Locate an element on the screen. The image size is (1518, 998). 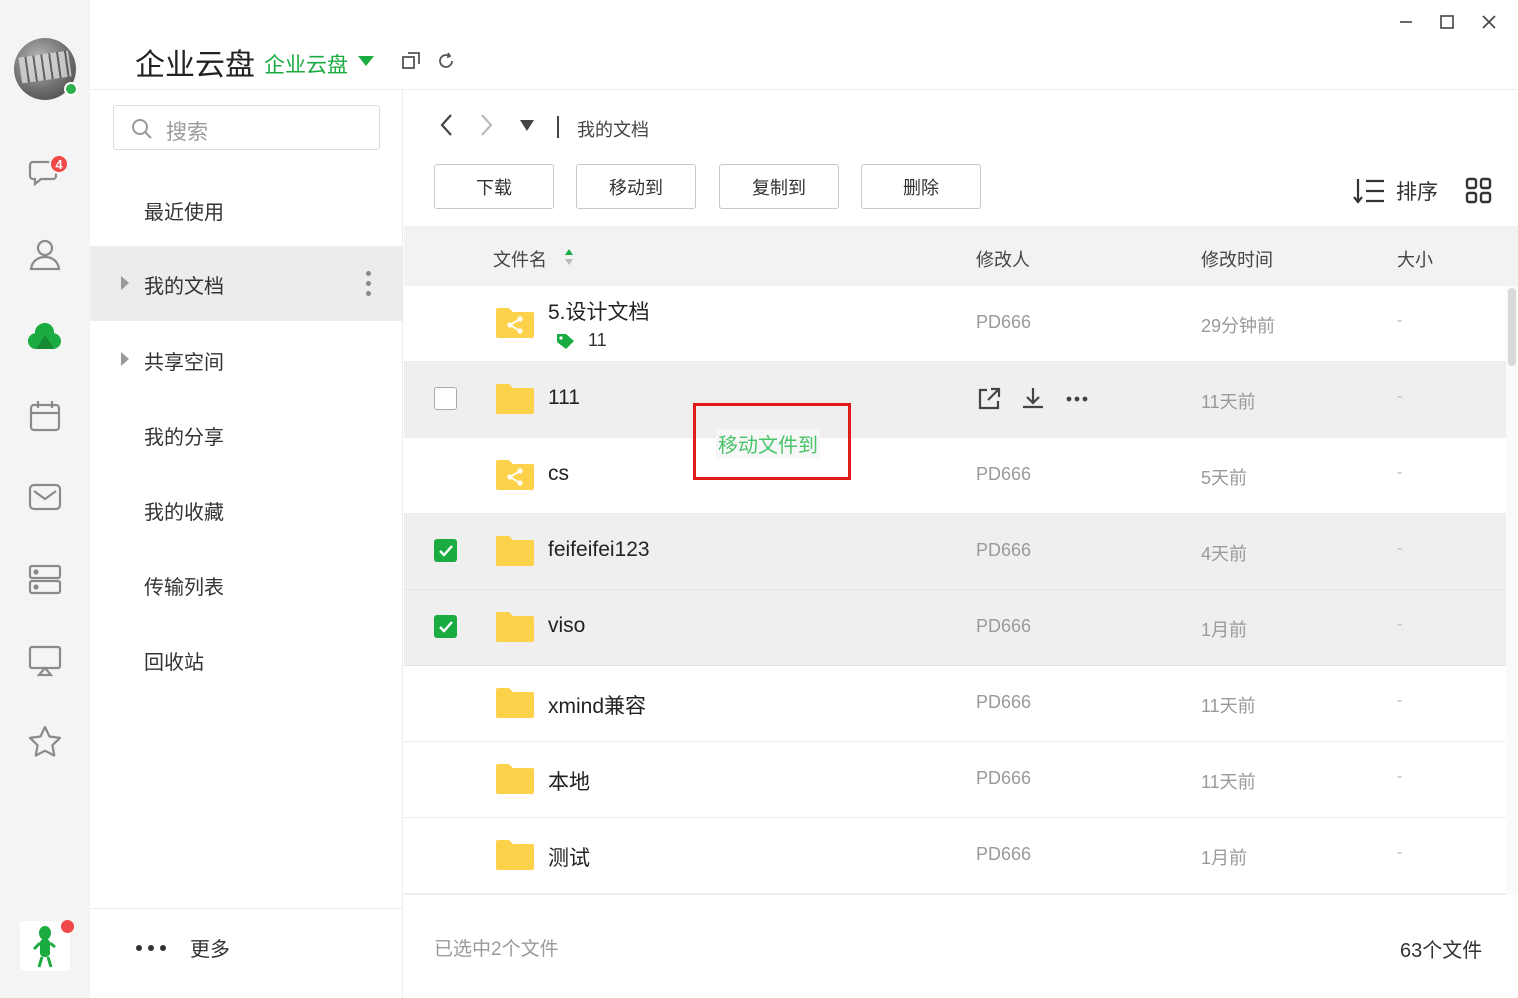
nav-divider is located at coordinates (246, 908).